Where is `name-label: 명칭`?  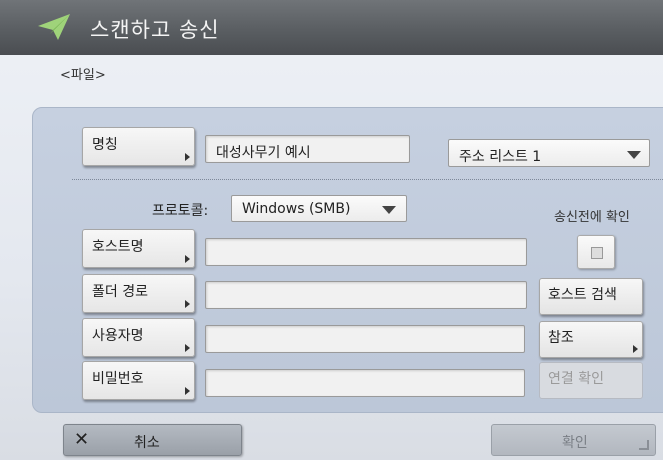
name-label: 명칭 is located at coordinates (105, 145).